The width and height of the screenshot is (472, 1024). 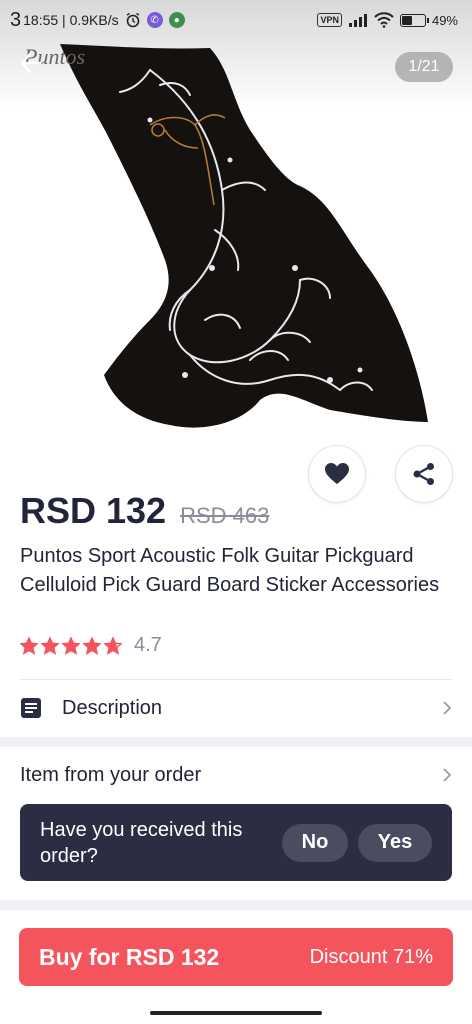 What do you see at coordinates (414, 20) in the screenshot?
I see `battery-icon` at bounding box center [414, 20].